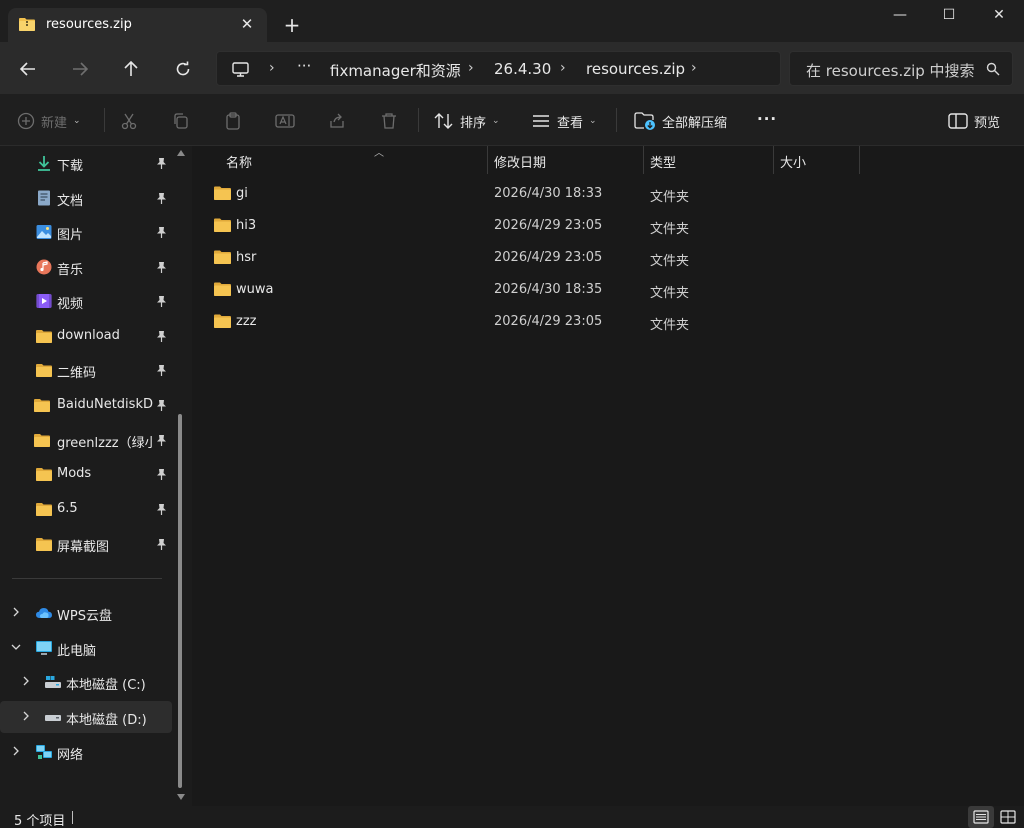 The height and width of the screenshot is (828, 1024). I want to click on back-button, so click(28, 69).